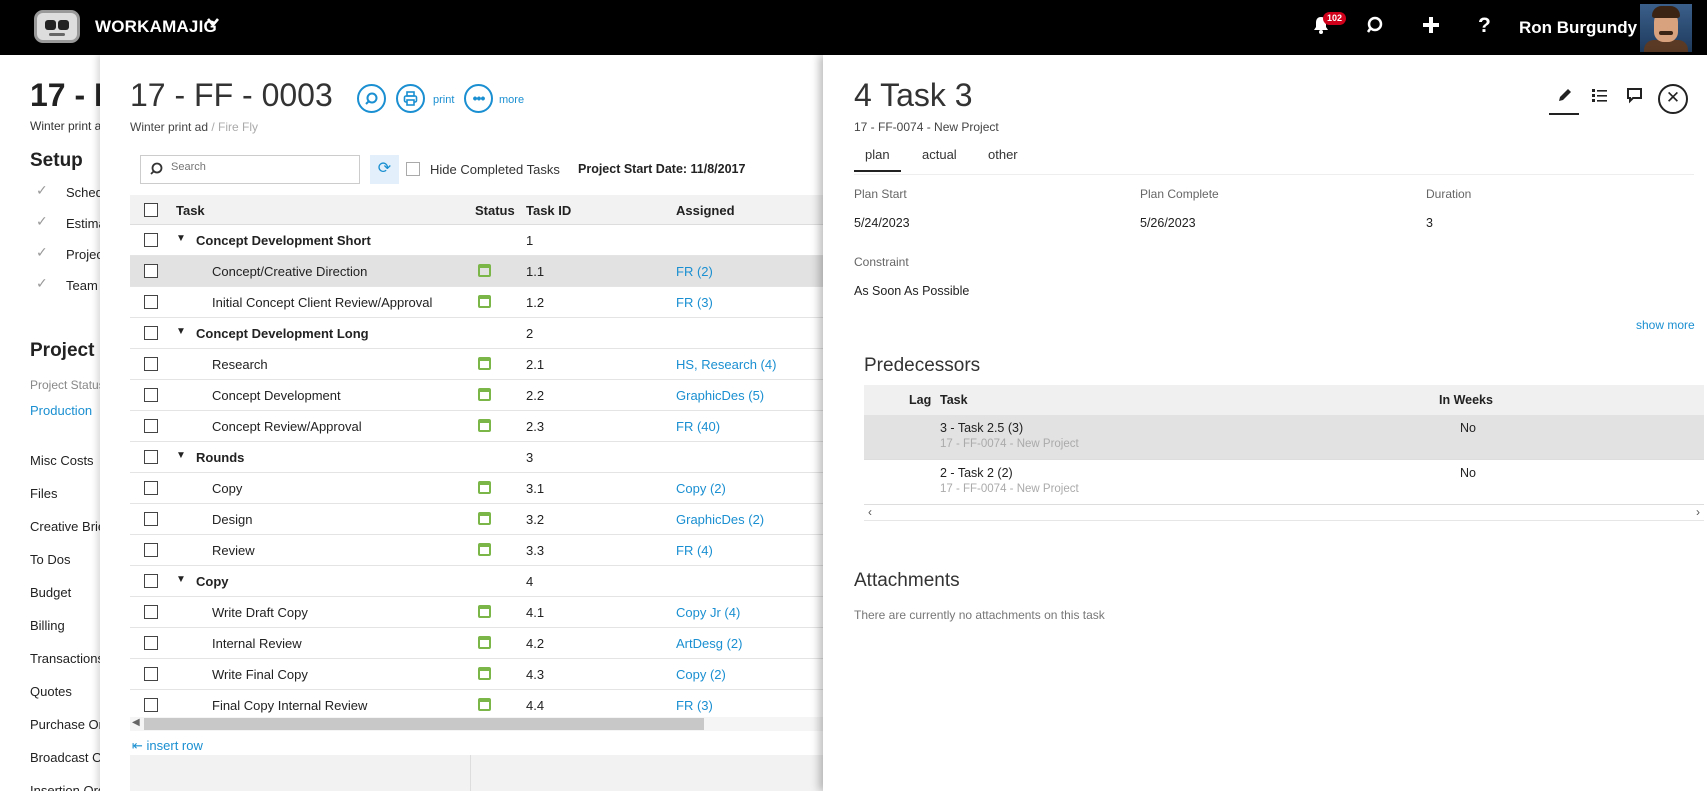  I want to click on chevron-down-icon, so click(213, 23).